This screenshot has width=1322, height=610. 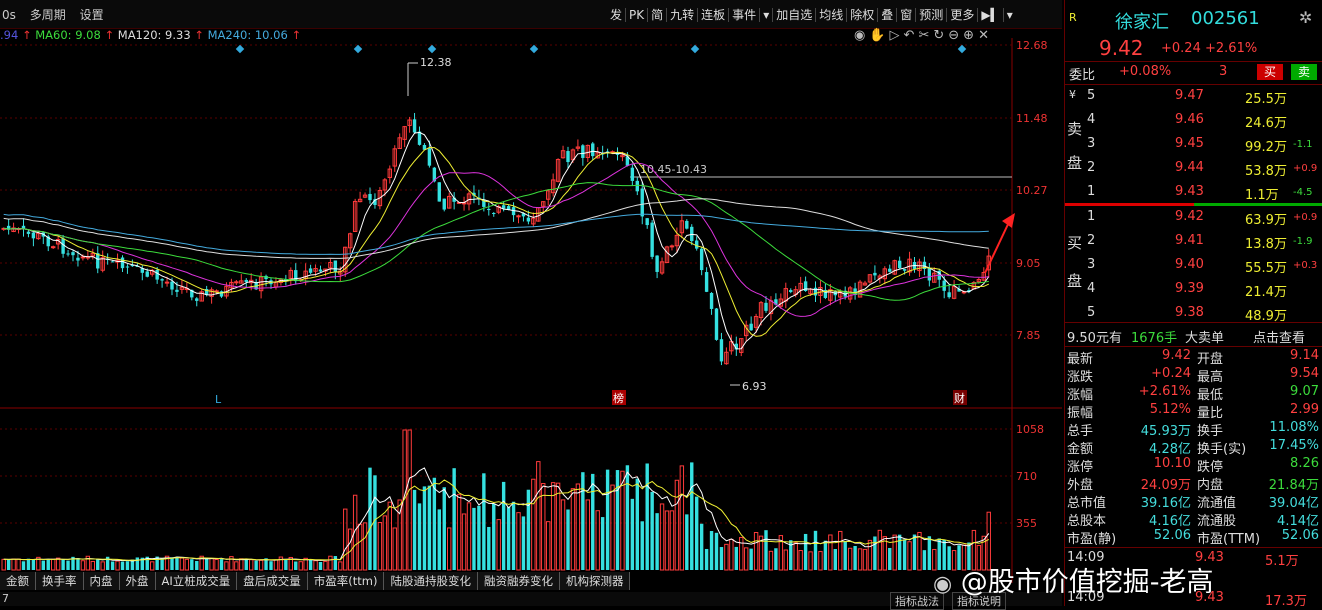 What do you see at coordinates (637, 15) in the screenshot?
I see `toolbar-btn-pk: PK` at bounding box center [637, 15].